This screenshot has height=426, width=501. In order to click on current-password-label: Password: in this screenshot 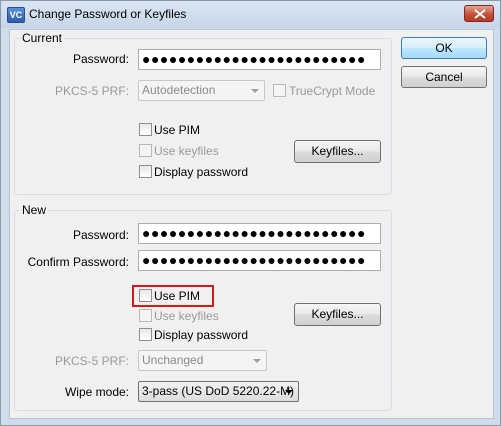, I will do `click(100, 59)`.